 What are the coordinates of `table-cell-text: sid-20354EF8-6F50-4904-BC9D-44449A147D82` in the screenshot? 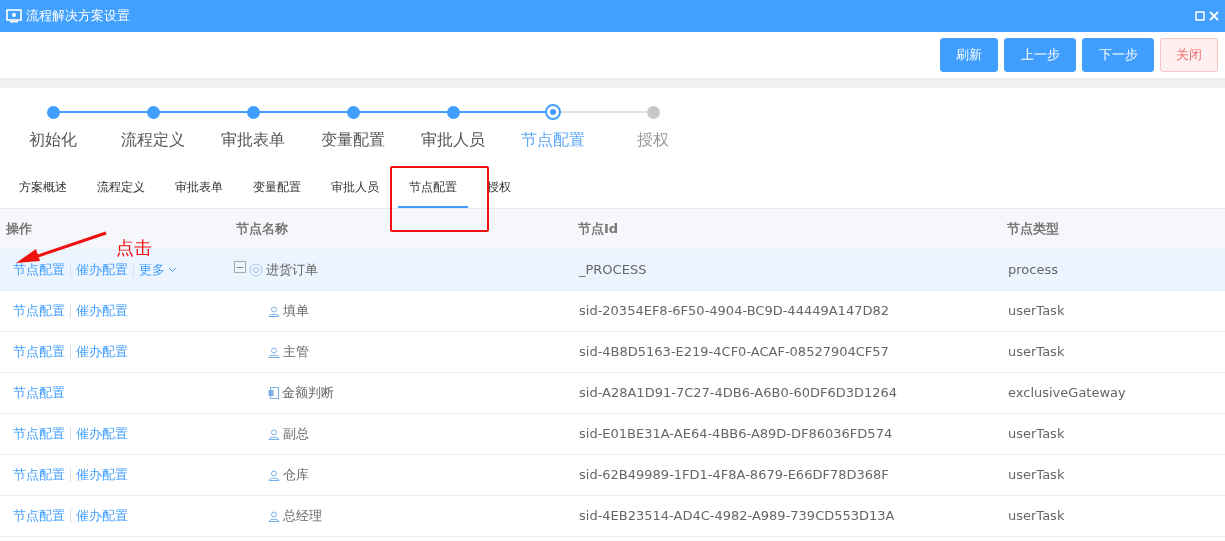 It's located at (734, 311).